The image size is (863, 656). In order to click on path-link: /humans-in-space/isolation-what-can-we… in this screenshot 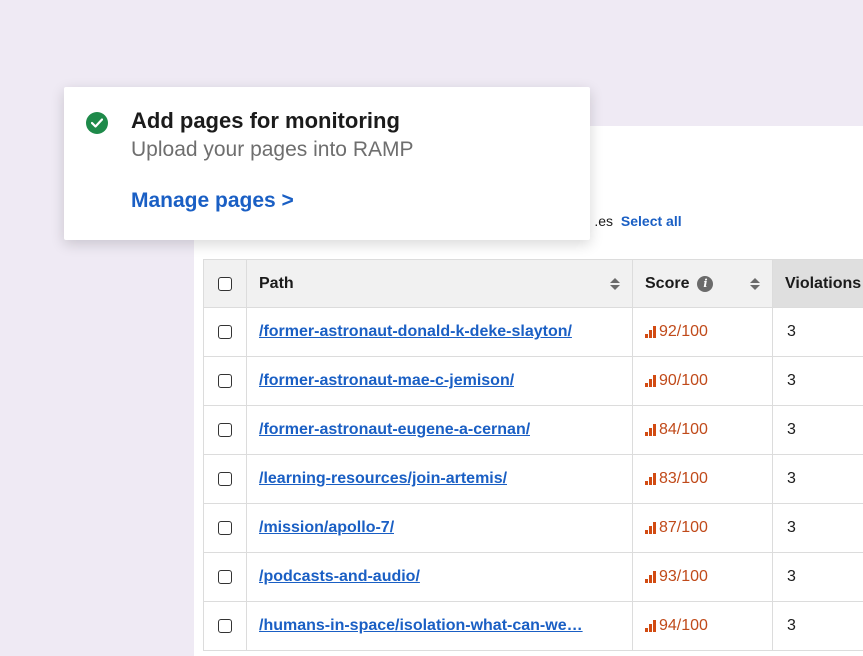, I will do `click(421, 626)`.